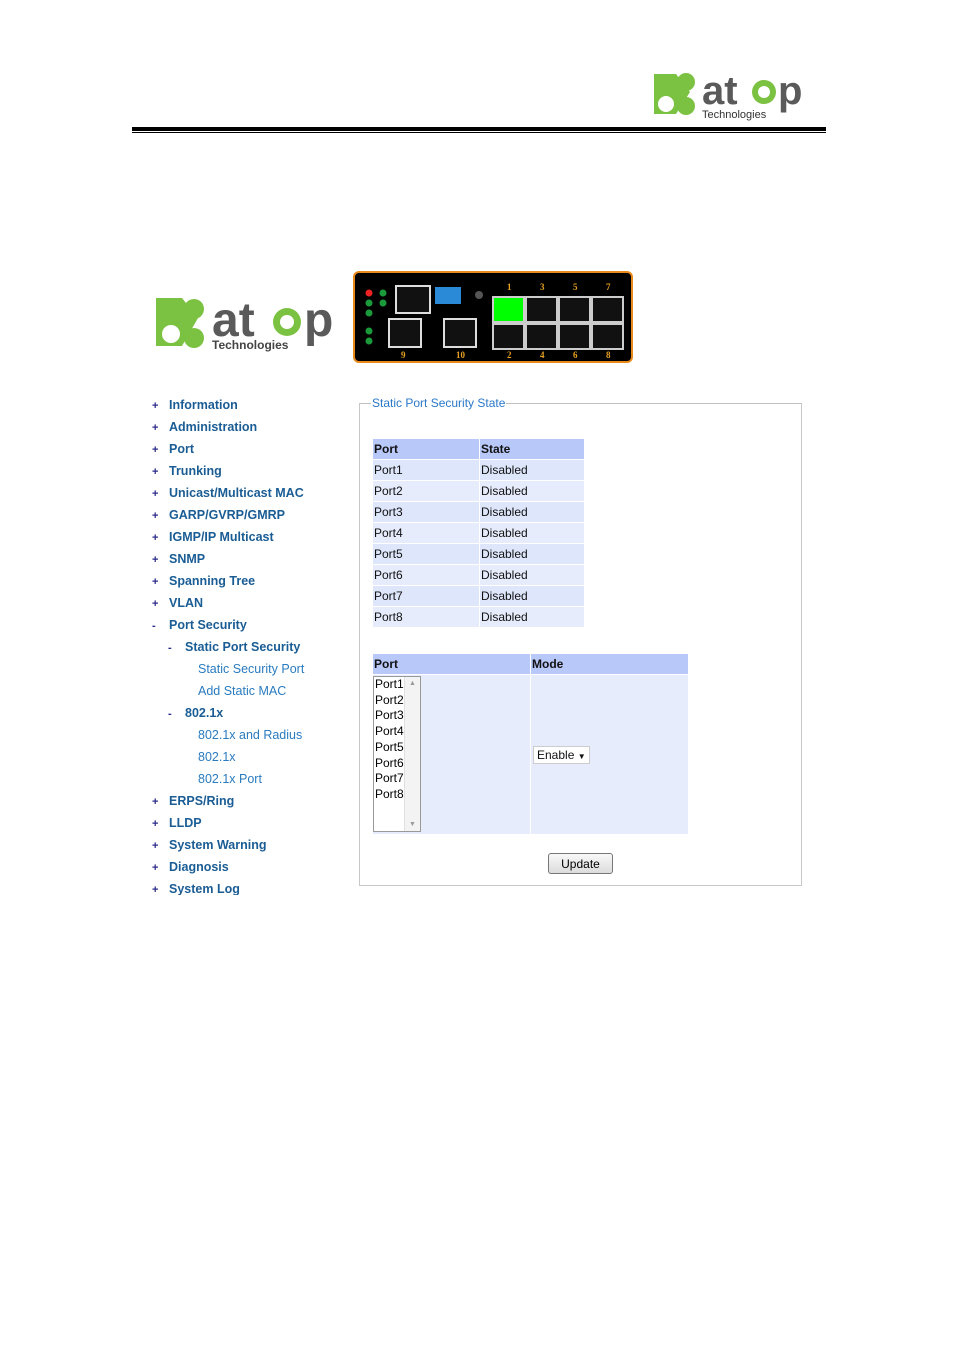  I want to click on sidebar-item: + IGMP/IP Multicast, so click(250, 537).